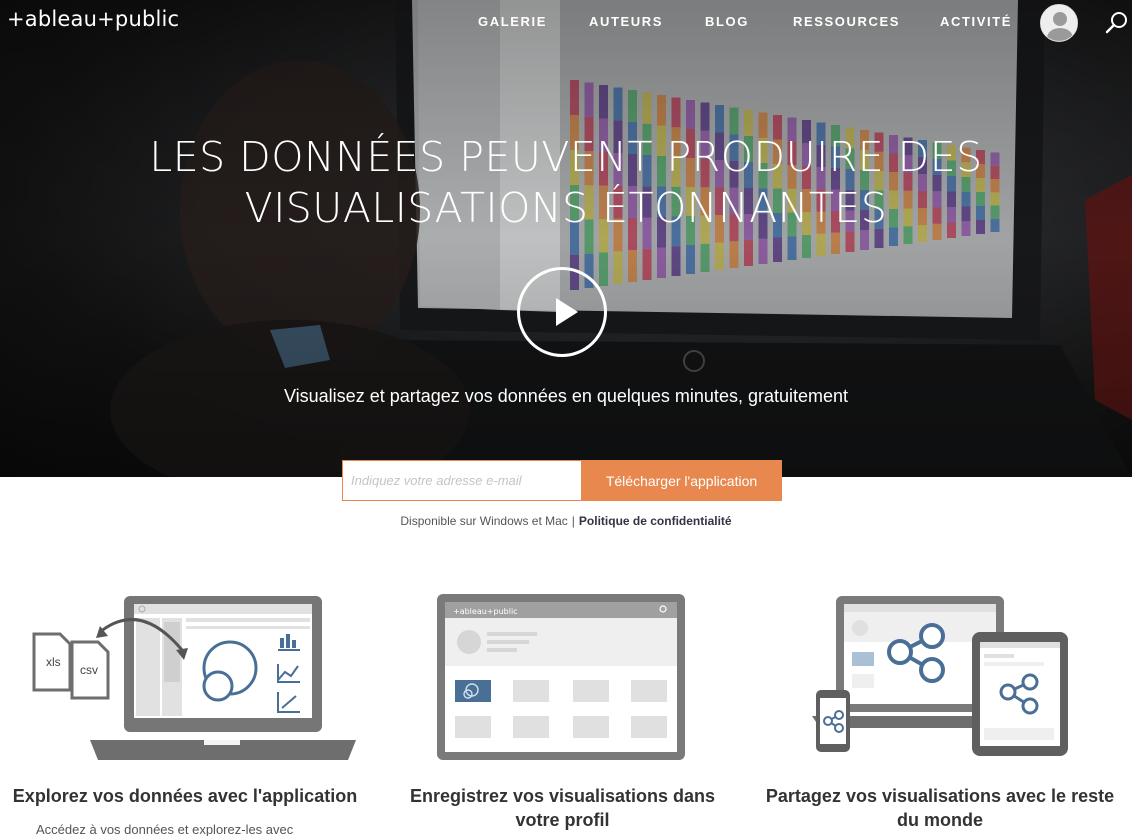 This screenshot has height=836, width=1132. Describe the element at coordinates (976, 21) in the screenshot. I see `nav-activite: ACTIVITÉ` at that location.